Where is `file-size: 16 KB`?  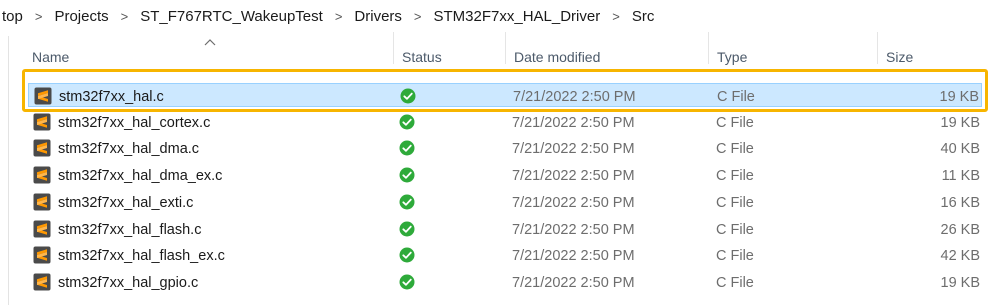 file-size: 16 KB is located at coordinates (960, 202).